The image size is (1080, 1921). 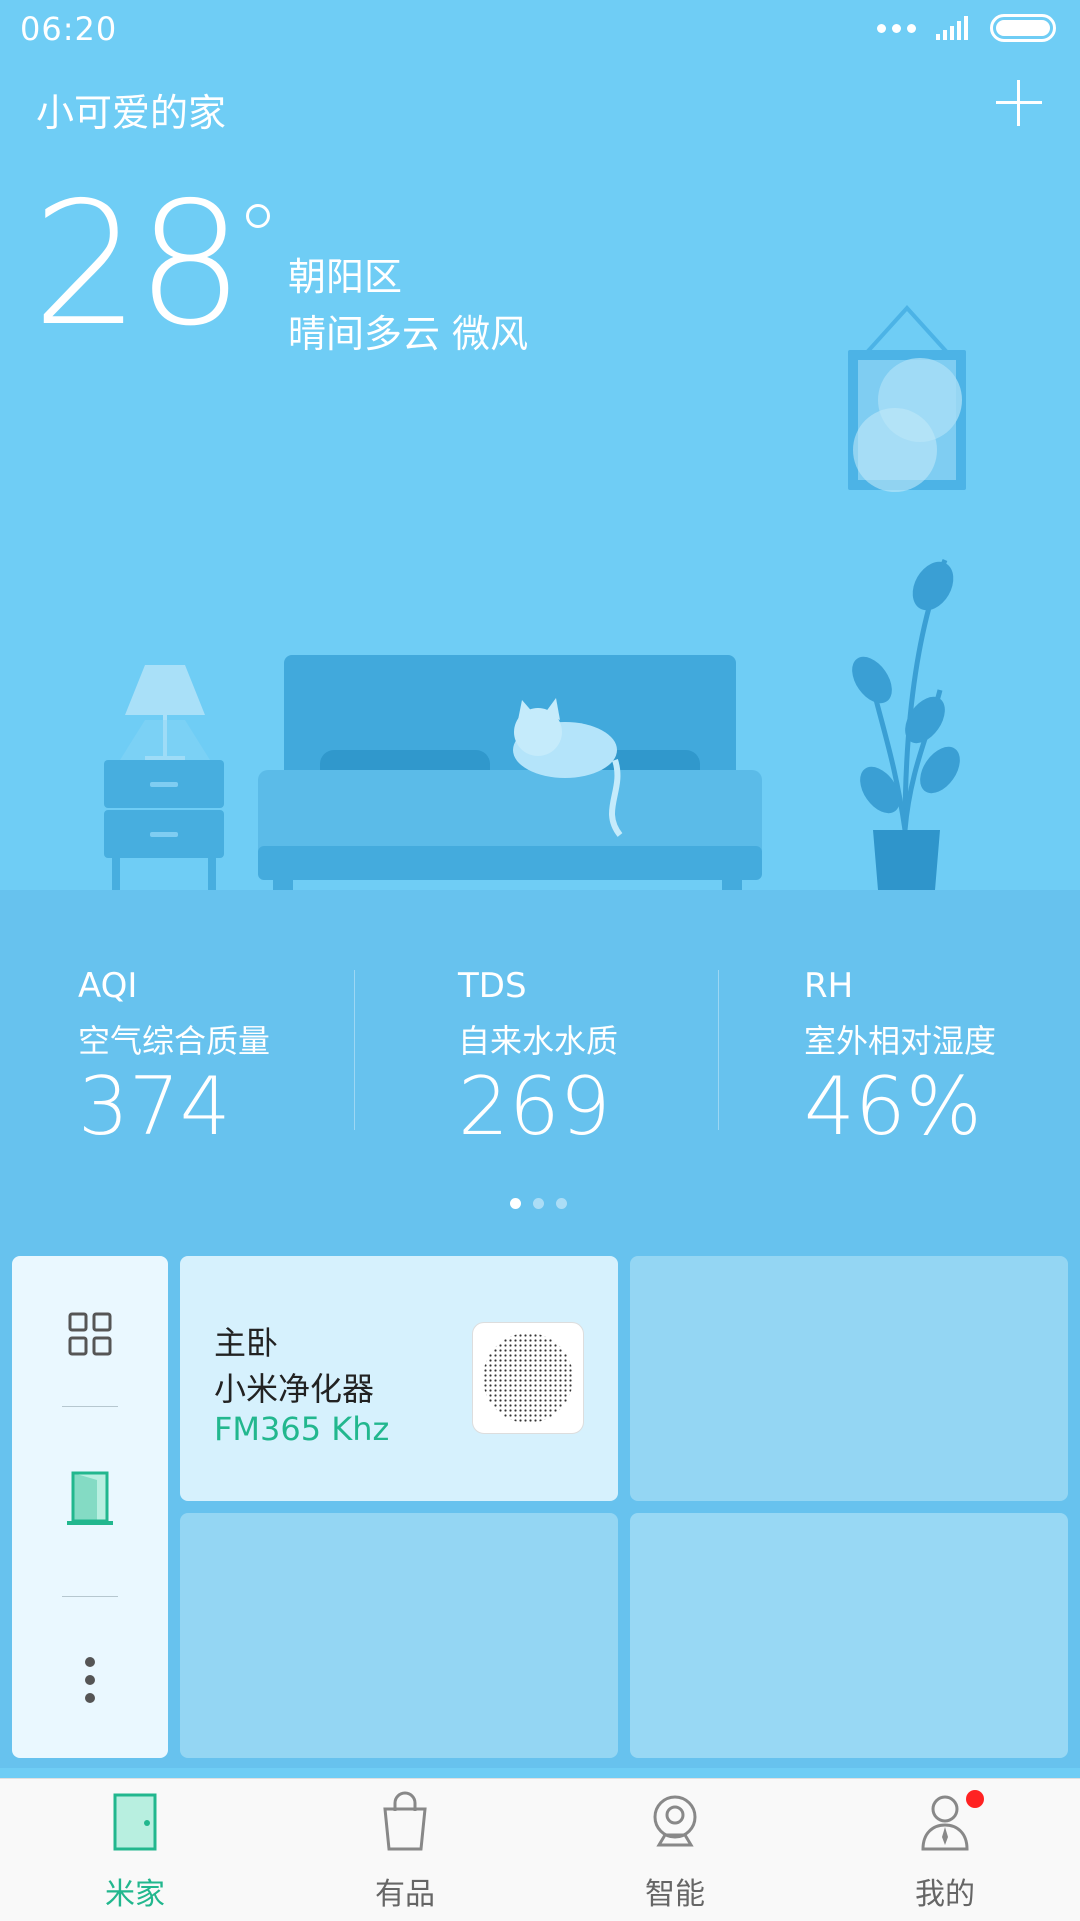 I want to click on metric-code: AQI, so click(x=108, y=986).